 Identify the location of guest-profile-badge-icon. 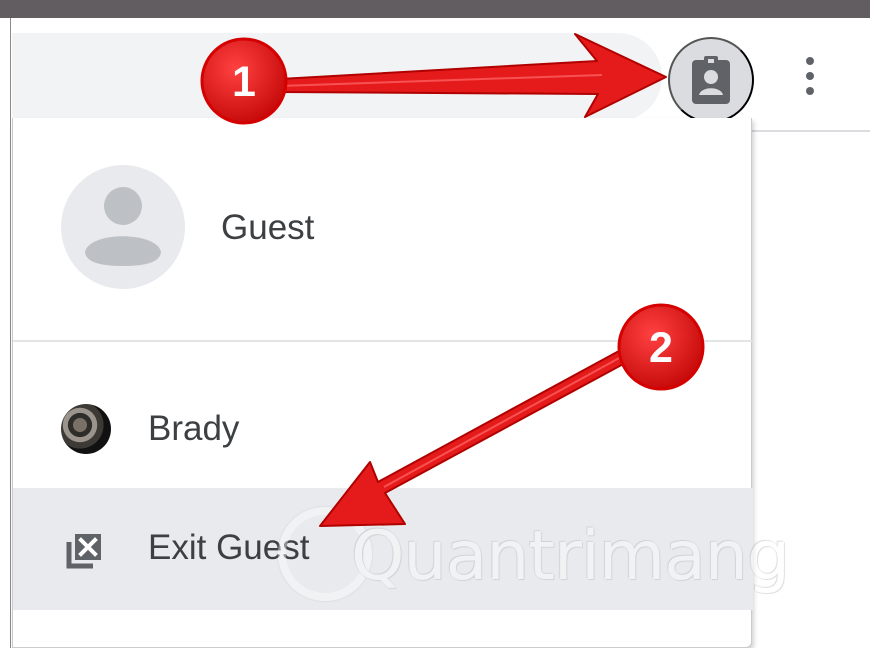
(711, 80).